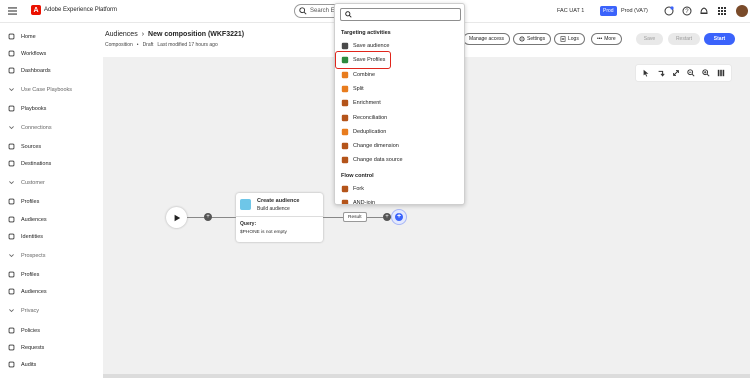 Image resolution: width=750 pixels, height=378 pixels. Describe the element at coordinates (33, 347) in the screenshot. I see `sidebar-item-label: Requests` at that location.